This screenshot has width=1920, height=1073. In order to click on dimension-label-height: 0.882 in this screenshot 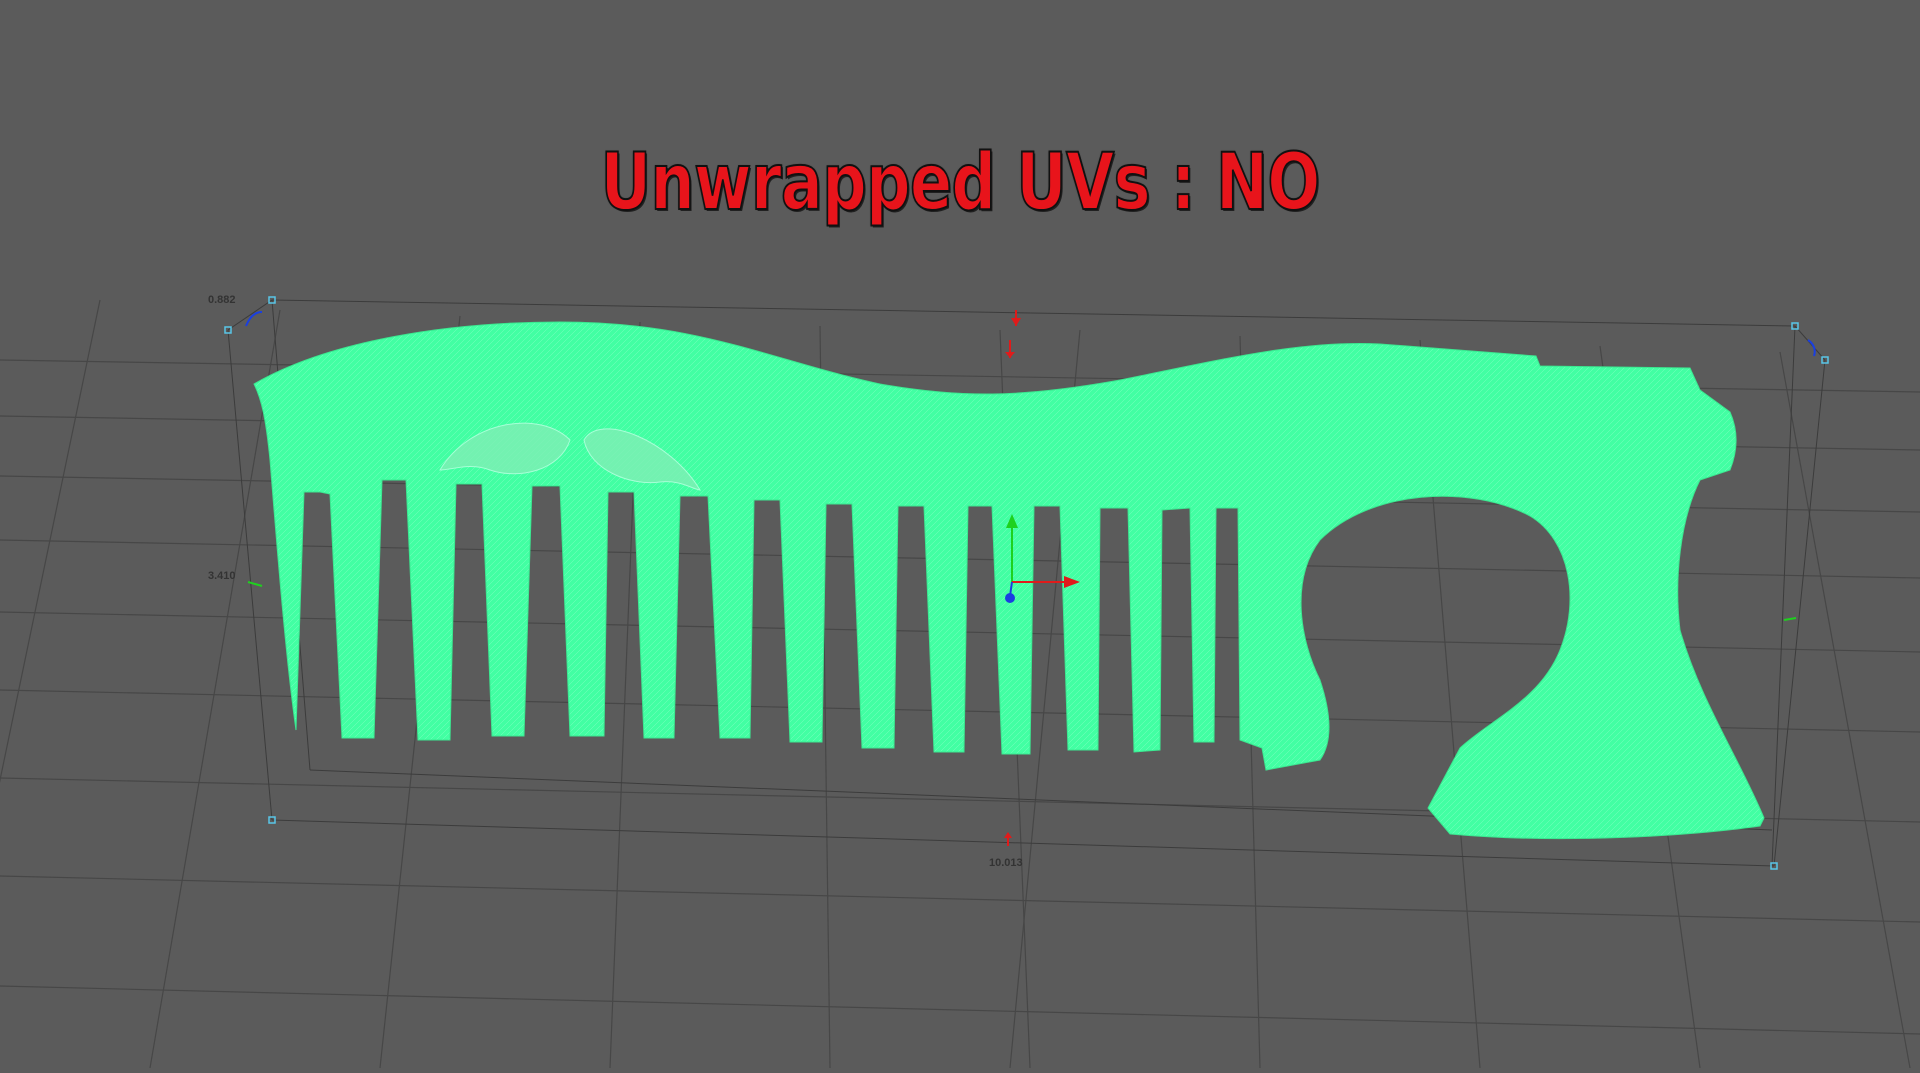, I will do `click(222, 300)`.